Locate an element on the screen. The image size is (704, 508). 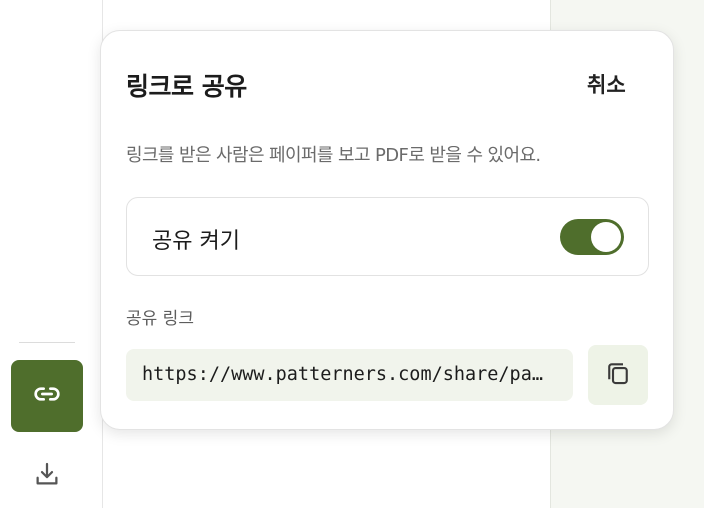
download-rail-button is located at coordinates (47, 476).